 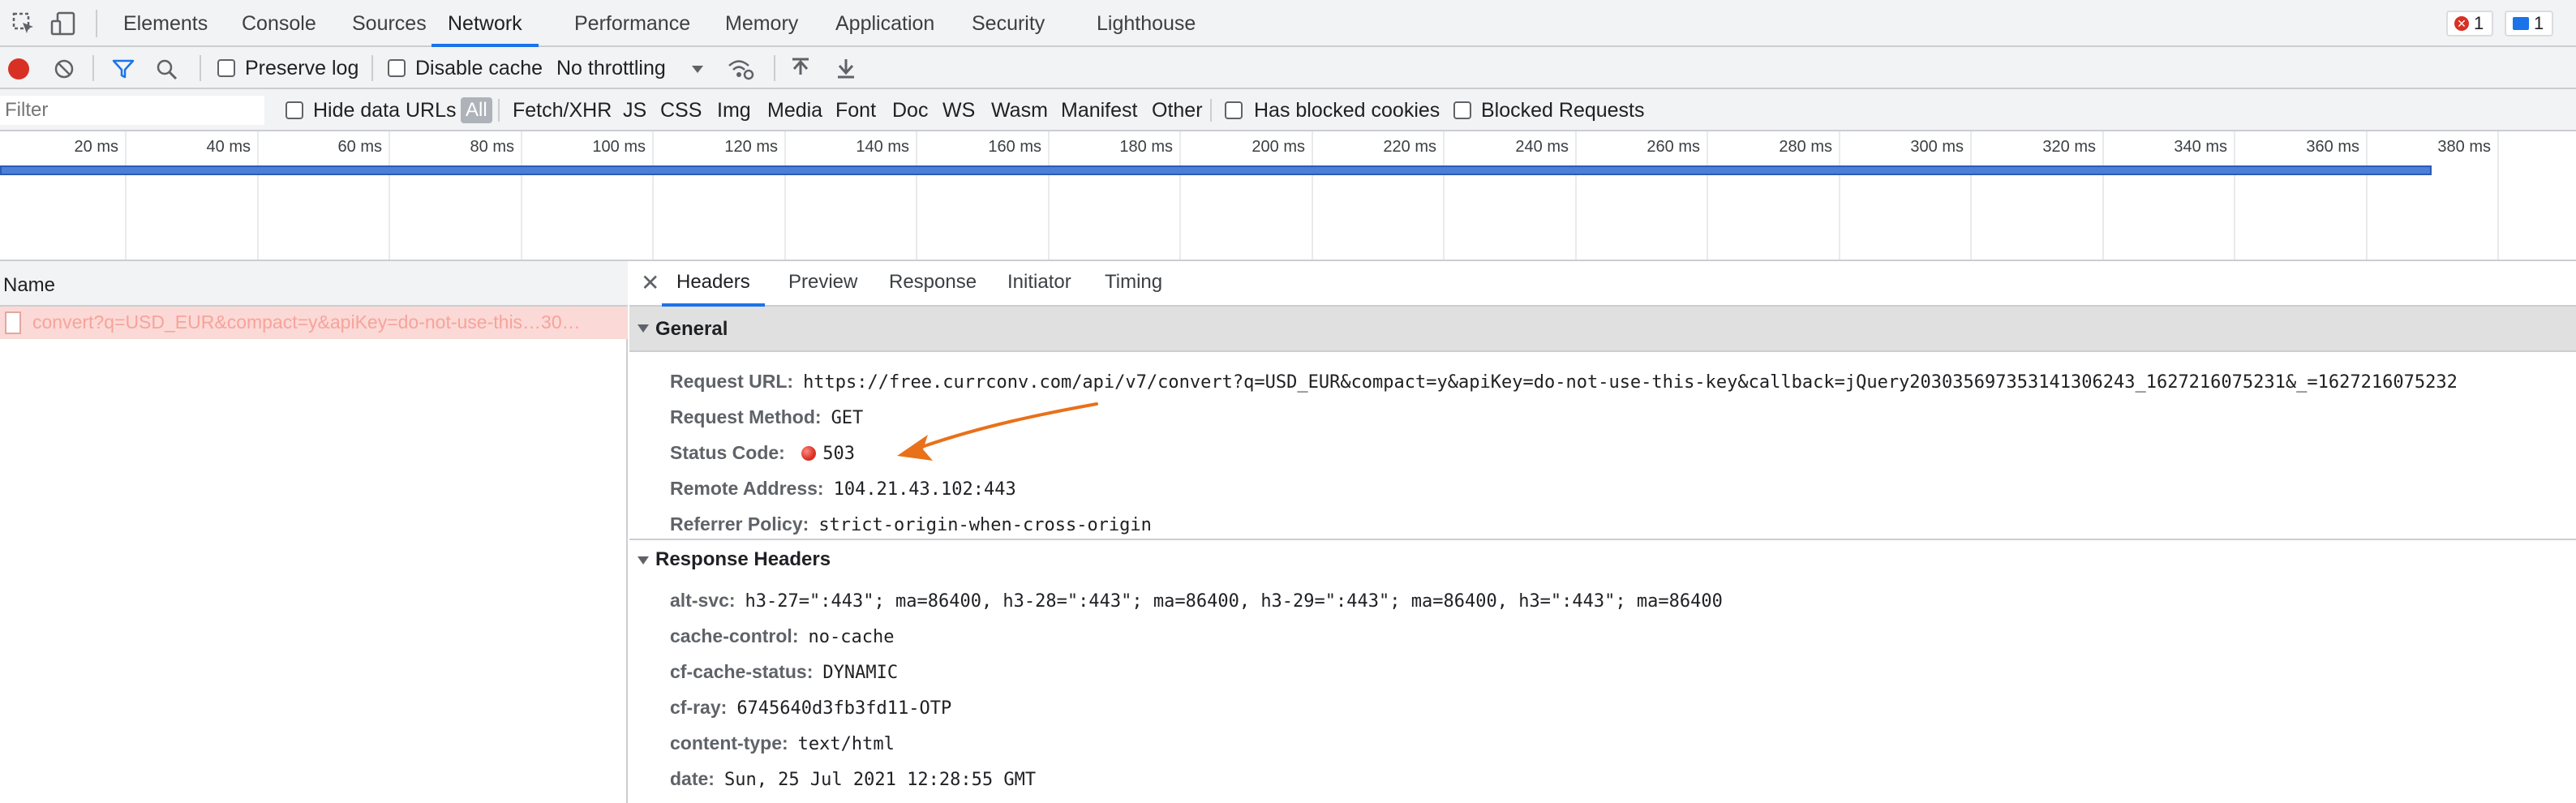 What do you see at coordinates (562, 110) in the screenshot?
I see `type-filter-fetch-xhr: Fetch/XHR` at bounding box center [562, 110].